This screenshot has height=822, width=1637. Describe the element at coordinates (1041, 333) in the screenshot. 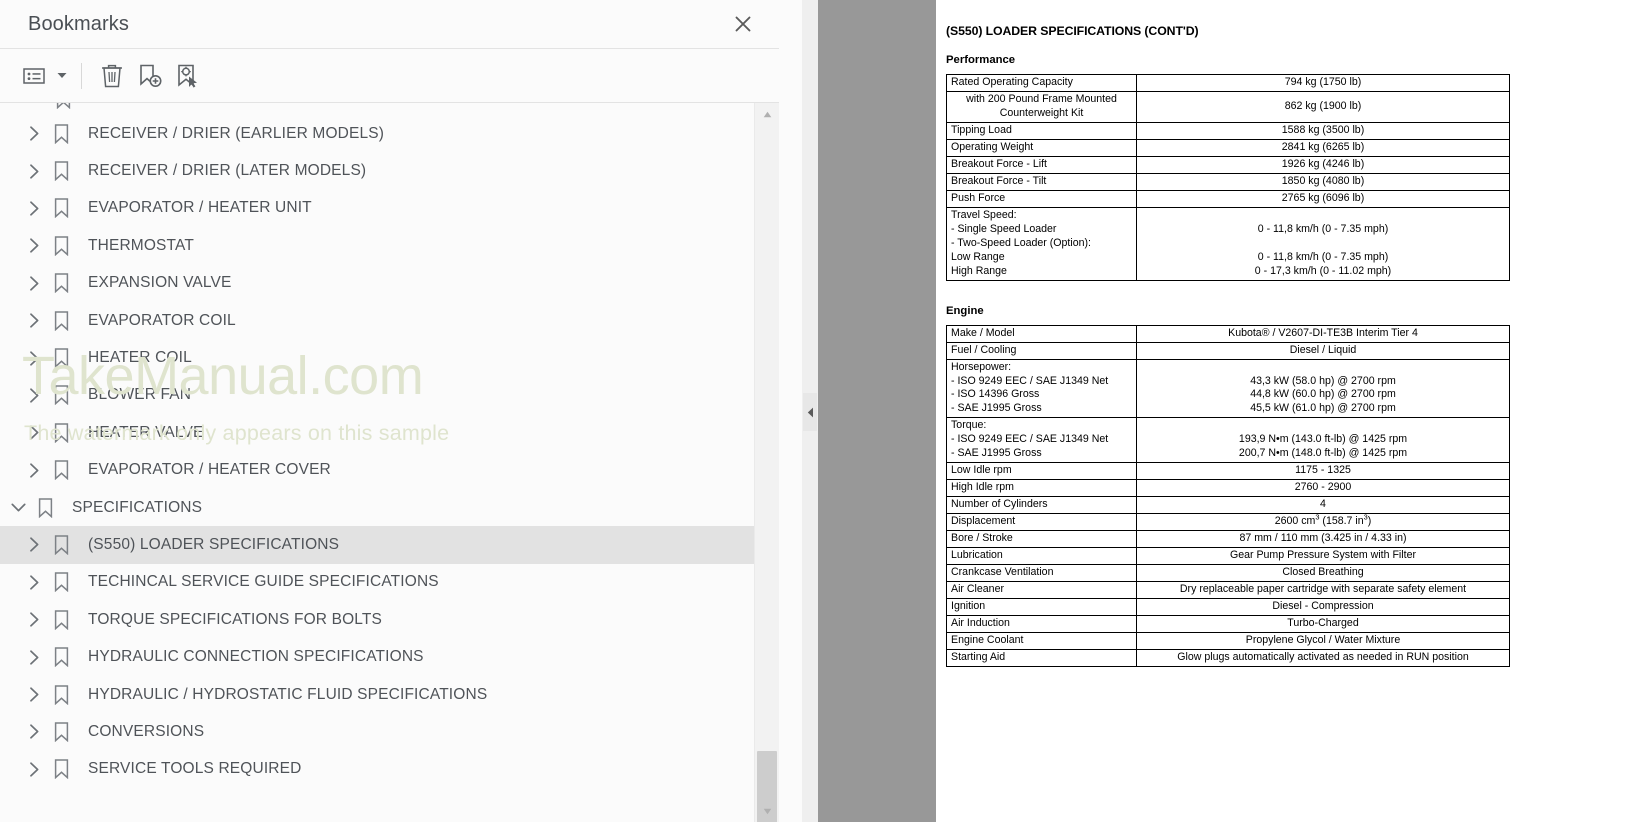

I see `spec-key: Make / Model` at that location.